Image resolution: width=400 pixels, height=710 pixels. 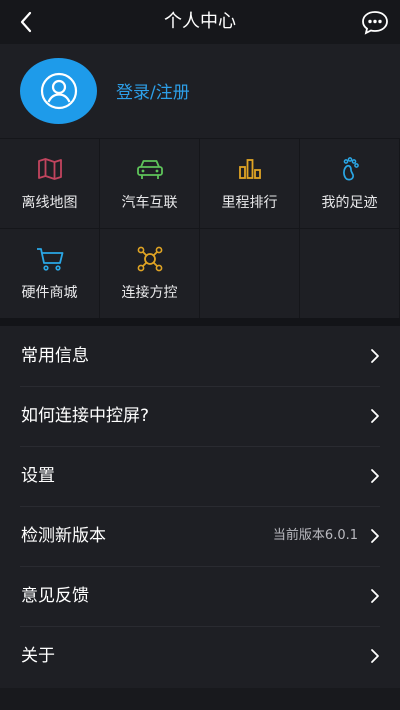 What do you see at coordinates (149, 293) in the screenshot?
I see `feature-label: 连接方控` at bounding box center [149, 293].